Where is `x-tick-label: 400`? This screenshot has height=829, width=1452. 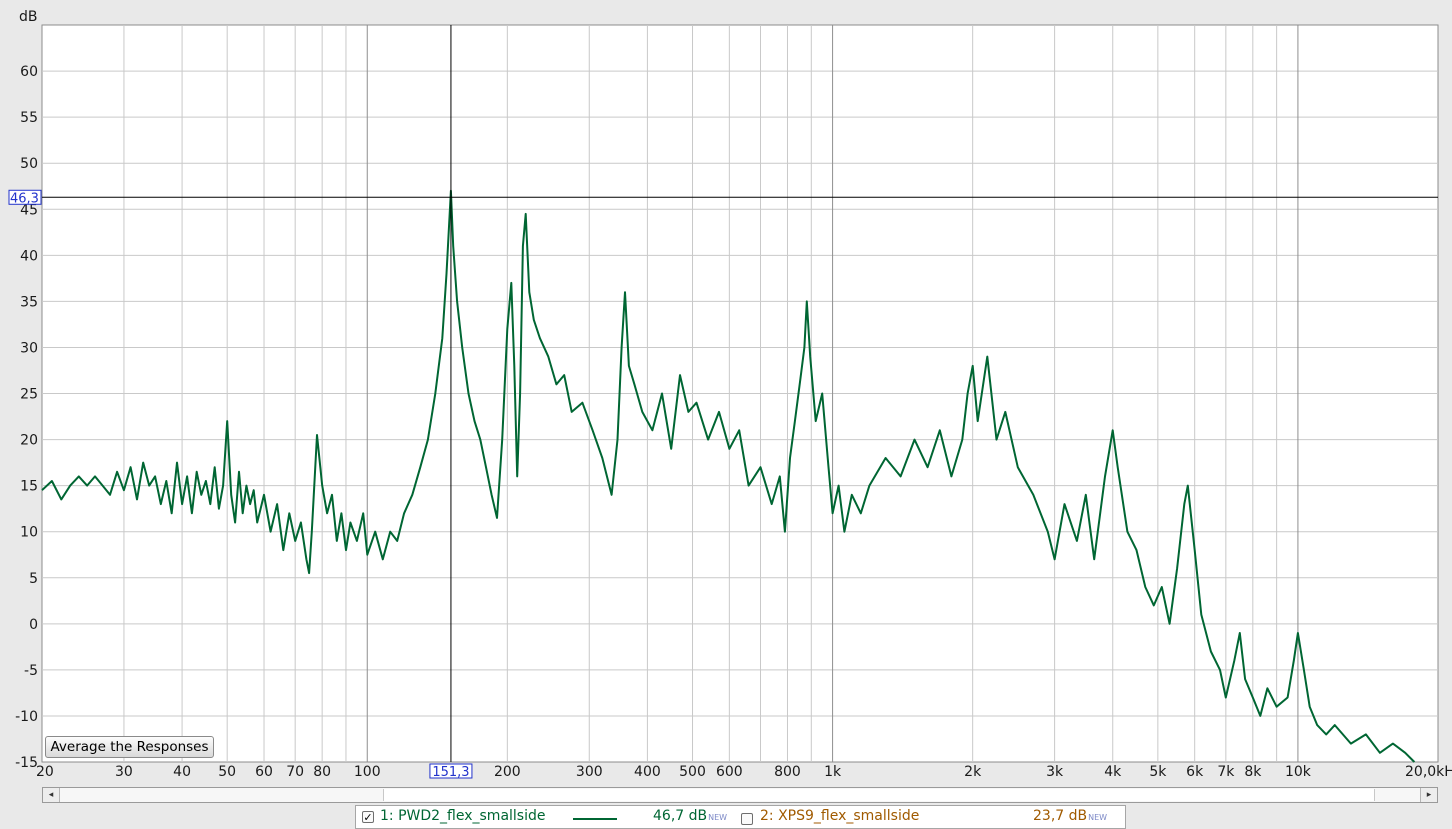
x-tick-label: 400 is located at coordinates (647, 772).